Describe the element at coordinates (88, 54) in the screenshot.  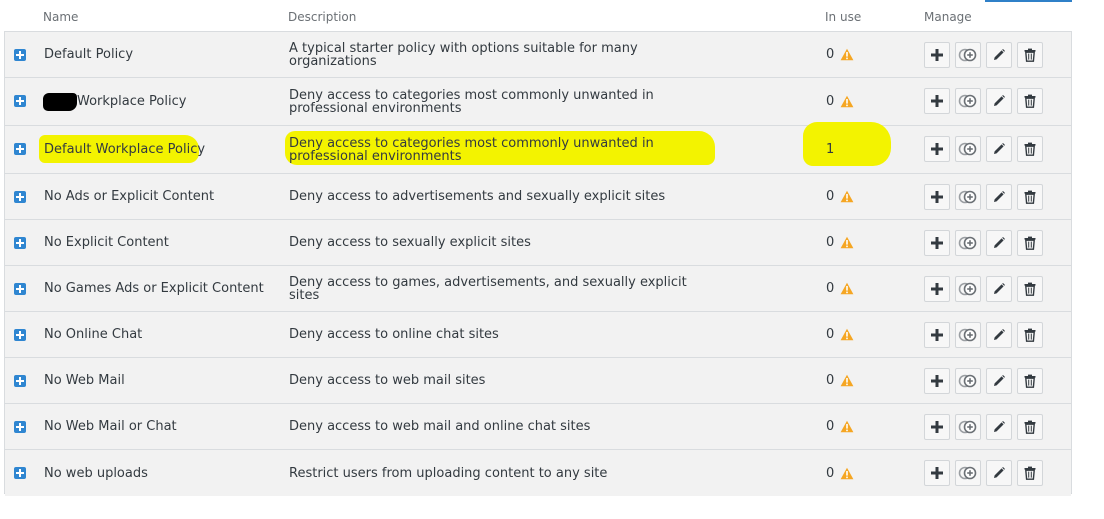
I see `policy-name: Default Policy` at that location.